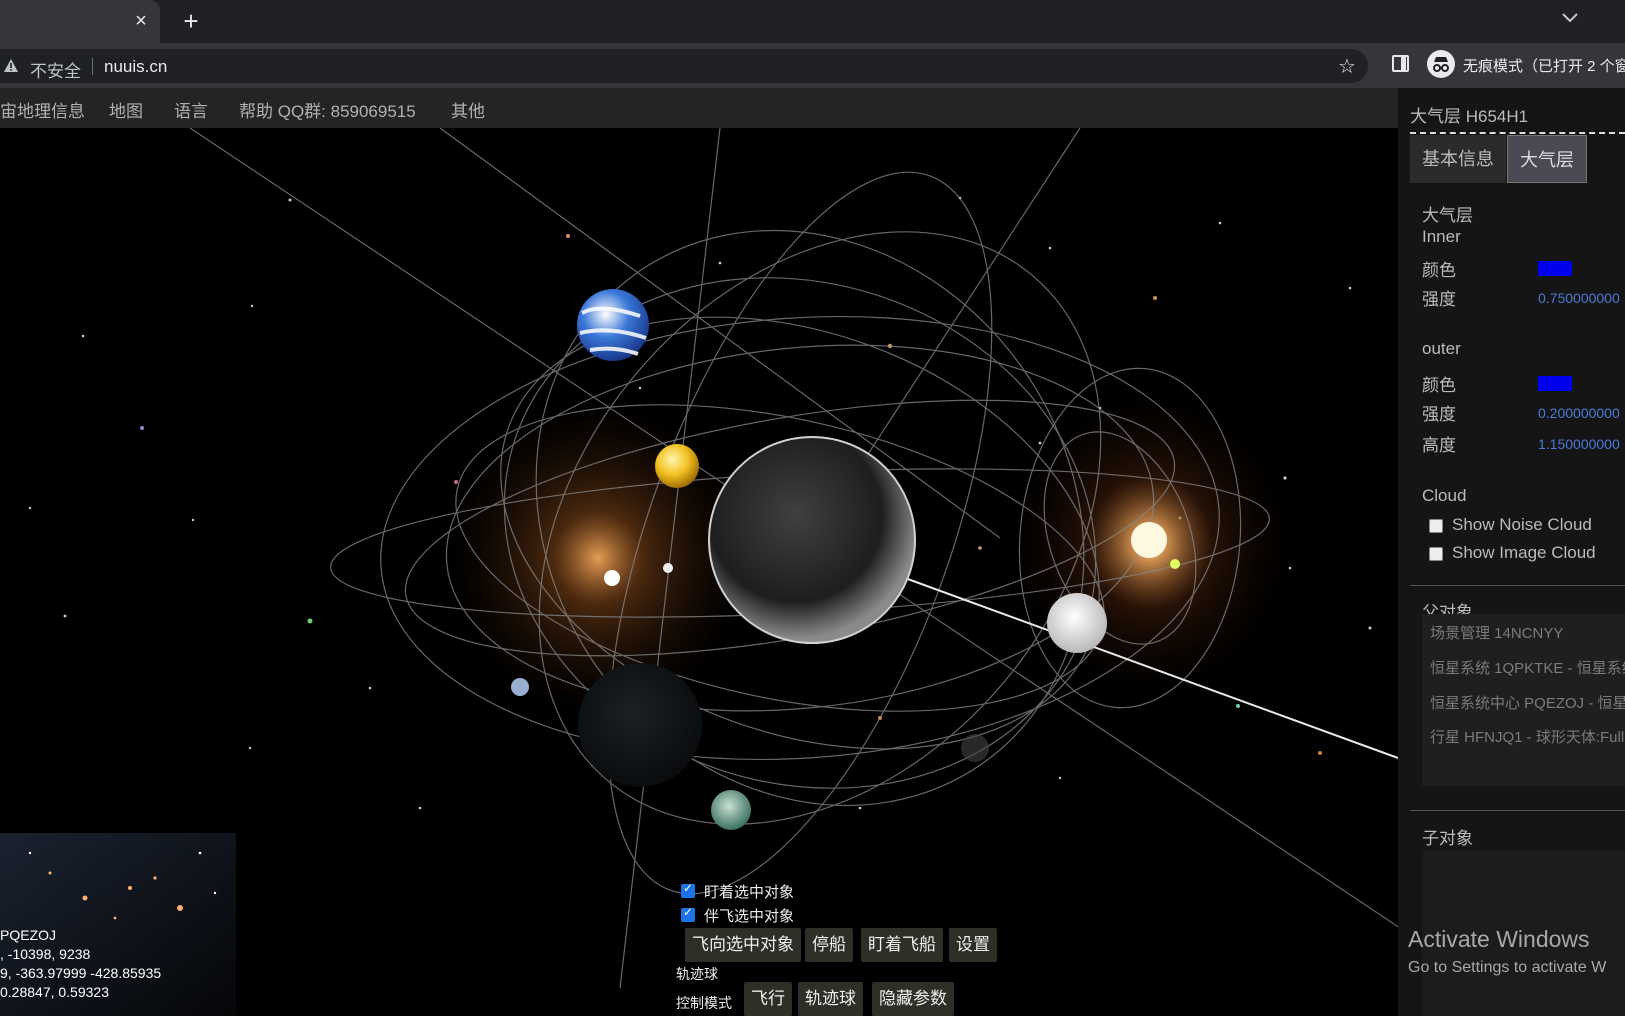 Image resolution: width=1625 pixels, height=1016 pixels. Describe the element at coordinates (612, 578) in the screenshot. I see `left-sun` at that location.